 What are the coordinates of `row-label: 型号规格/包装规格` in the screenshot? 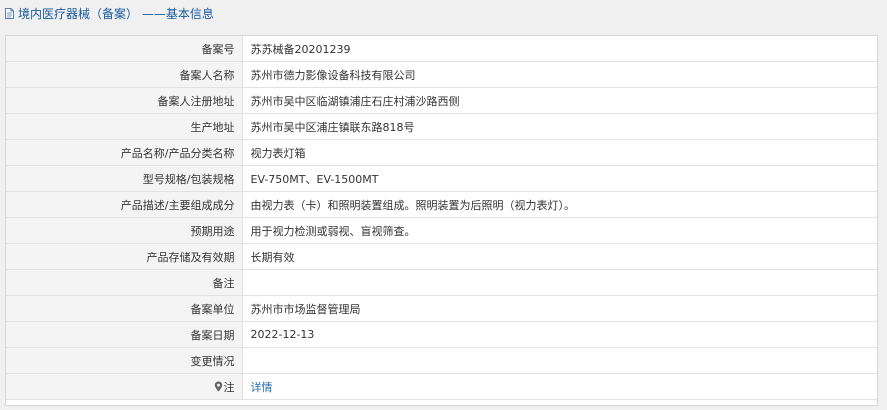 It's located at (124, 178).